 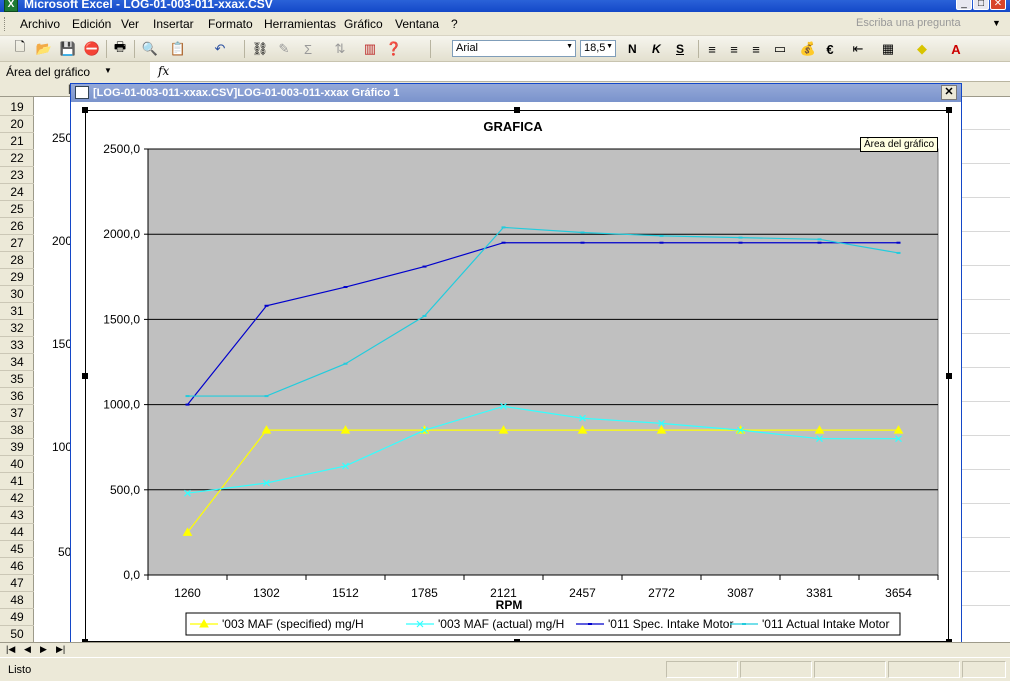 What do you see at coordinates (17, 260) in the screenshot?
I see `row-header: 28` at bounding box center [17, 260].